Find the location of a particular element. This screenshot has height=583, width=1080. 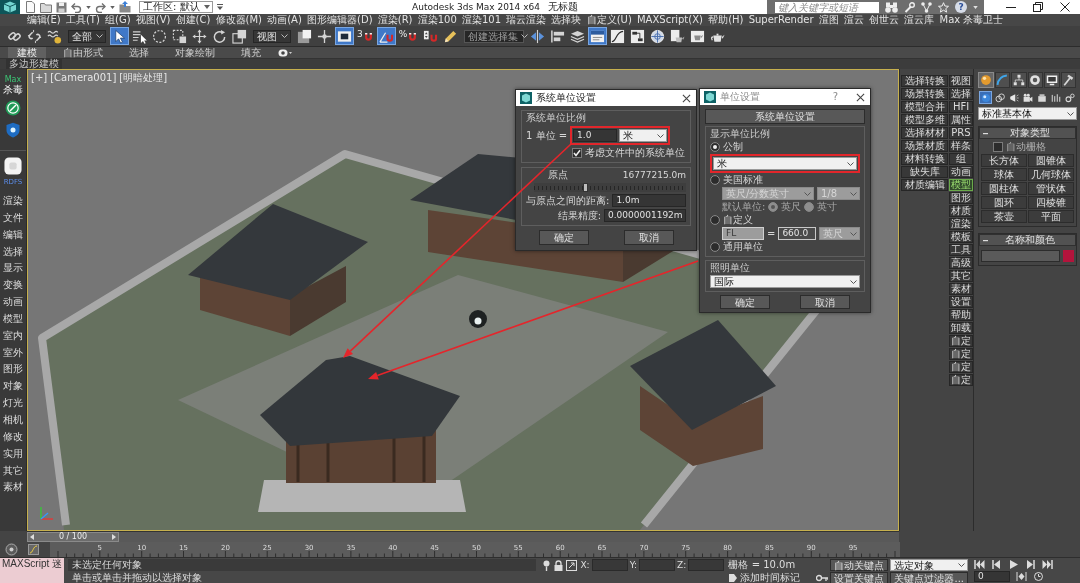

menu-item: 工具(T) is located at coordinates (83, 20).